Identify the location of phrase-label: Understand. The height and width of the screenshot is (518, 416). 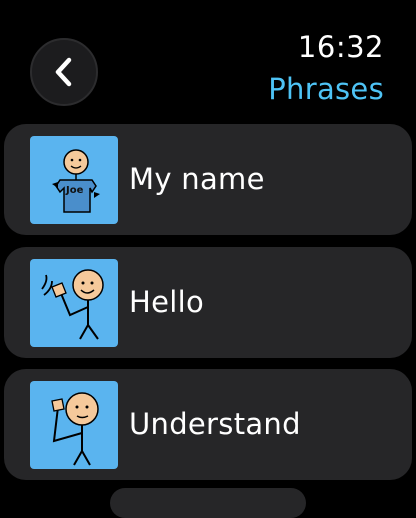
(215, 424).